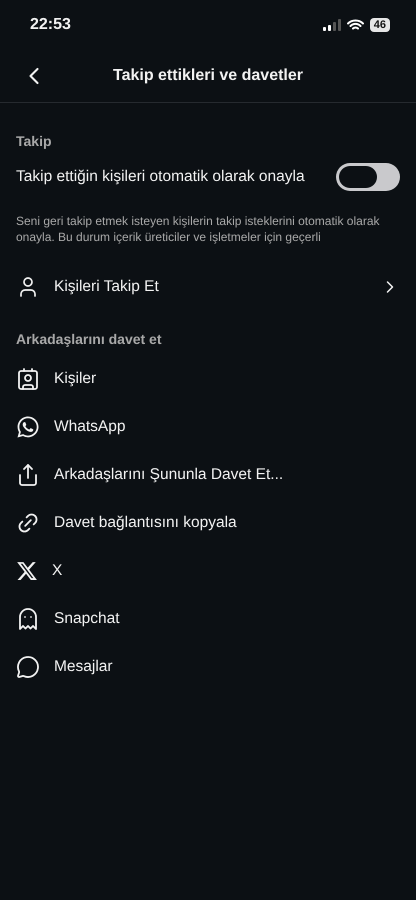  What do you see at coordinates (90, 427) in the screenshot?
I see `menu-item: WhatsApp` at bounding box center [90, 427].